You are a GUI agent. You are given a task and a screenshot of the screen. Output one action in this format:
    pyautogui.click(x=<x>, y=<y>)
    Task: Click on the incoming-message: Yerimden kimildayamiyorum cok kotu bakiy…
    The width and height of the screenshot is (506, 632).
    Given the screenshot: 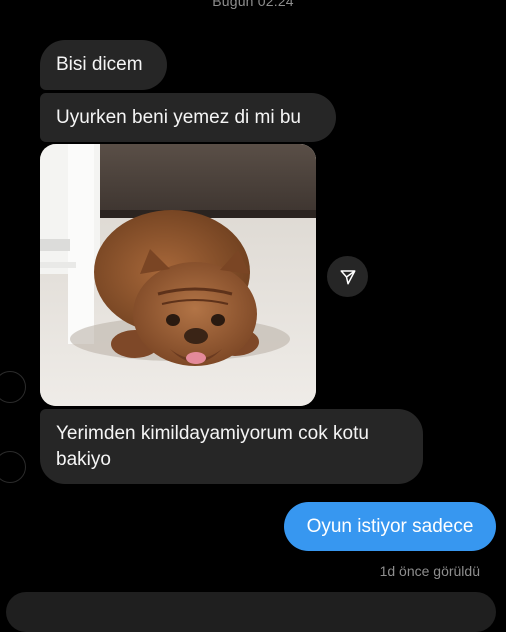 What is the action you would take?
    pyautogui.click(x=231, y=446)
    